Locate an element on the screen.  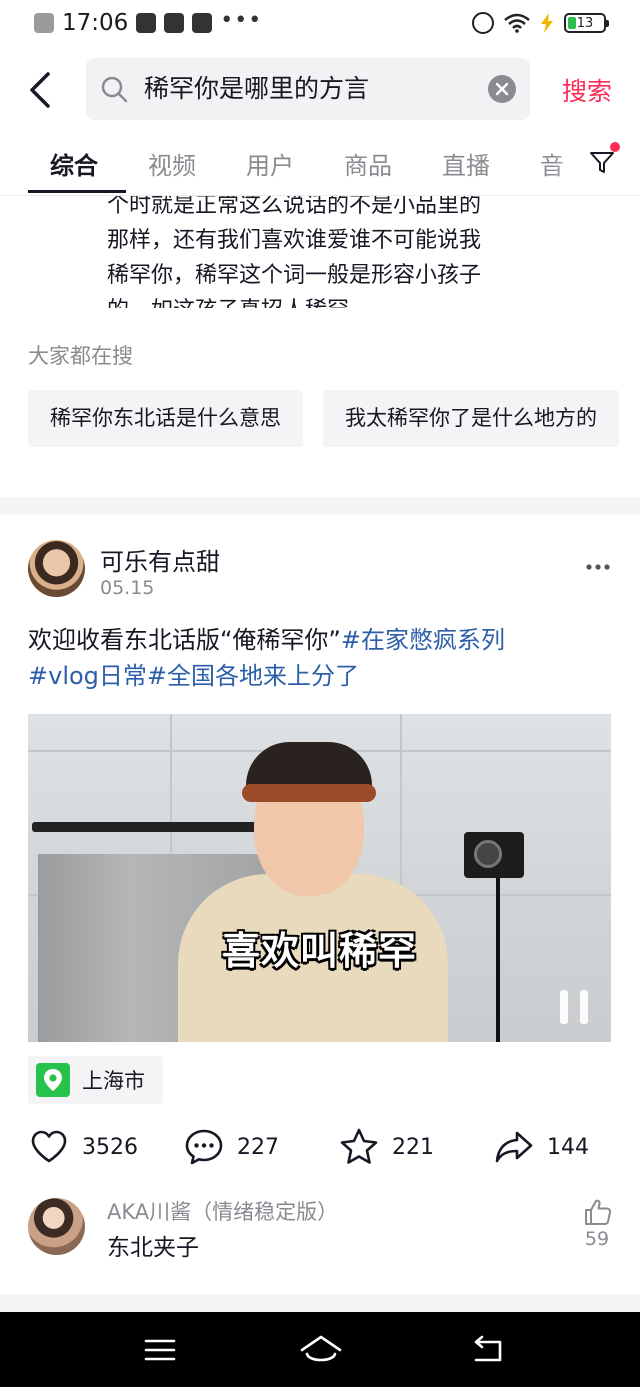
pause-icon is located at coordinates (575, 1007).